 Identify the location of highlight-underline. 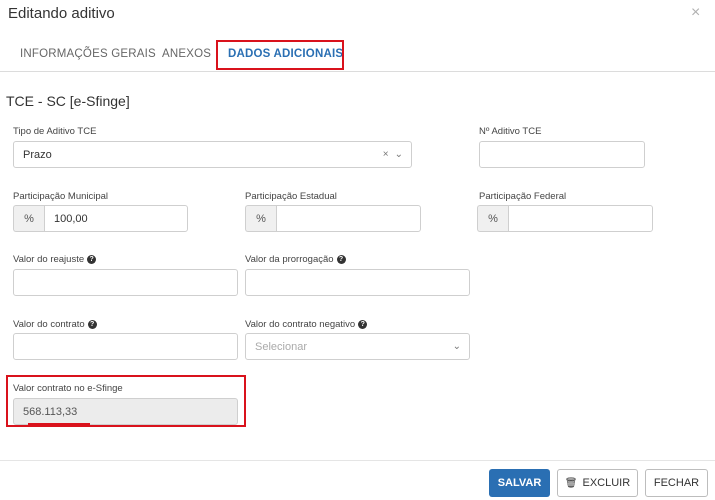
(59, 424).